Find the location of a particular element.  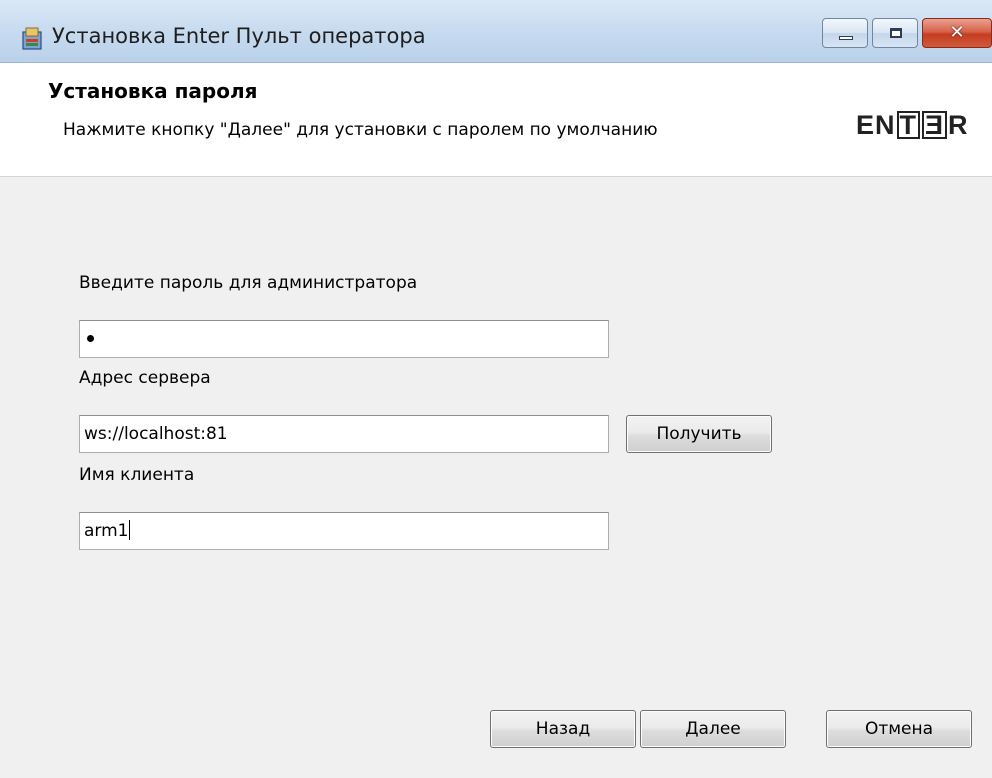

close-button: ✕ is located at coordinates (957, 33).